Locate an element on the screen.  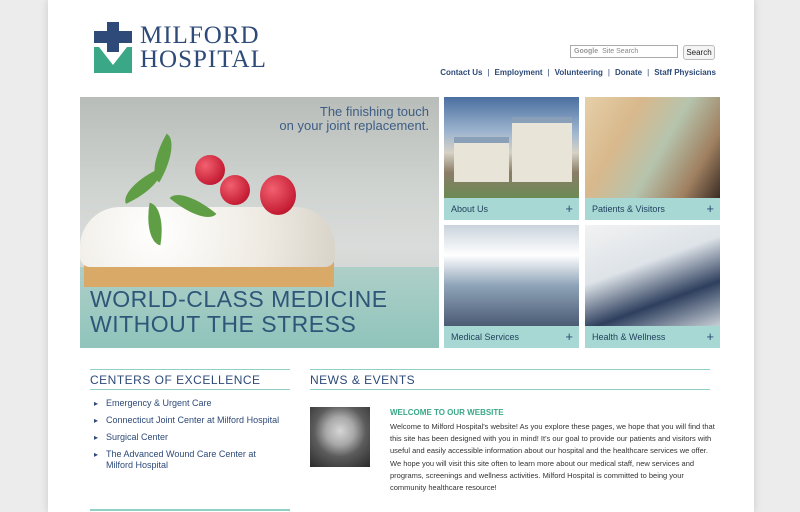
hospital-cross-icon is located at coordinates (113, 48).